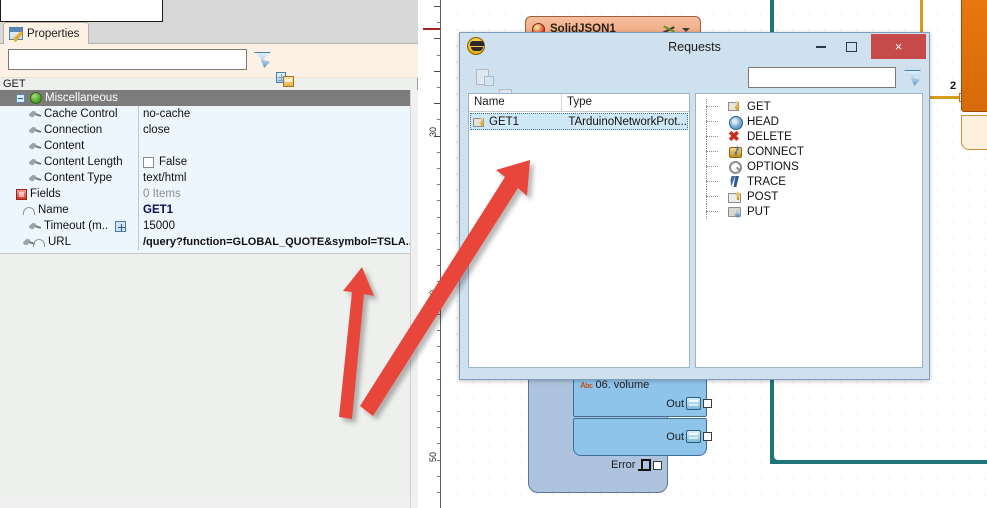  I want to click on properties-vertical-scrollbar, so click(414, 299).